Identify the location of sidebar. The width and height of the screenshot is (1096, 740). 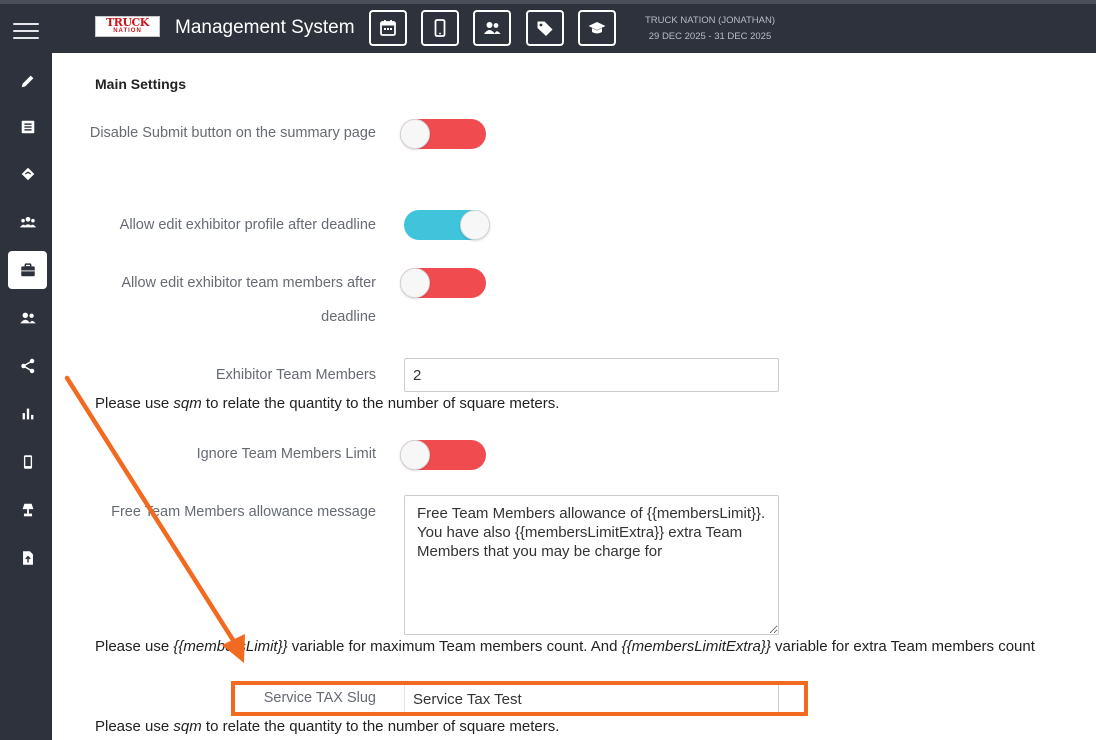
(26, 372).